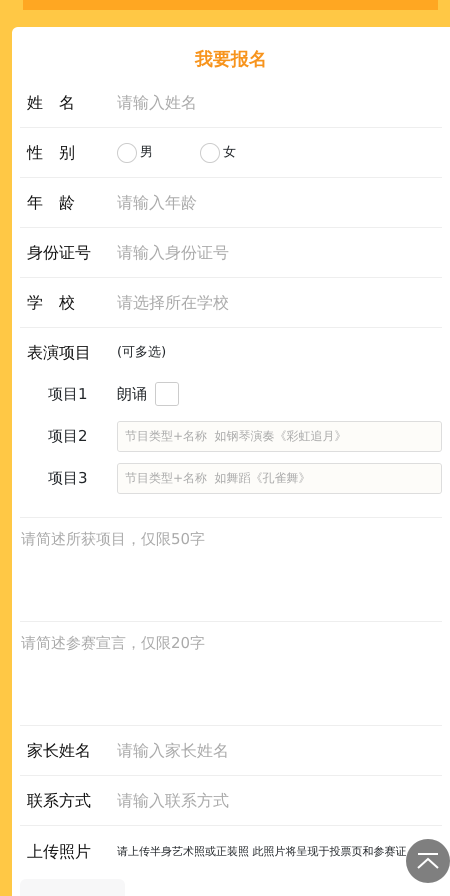  I want to click on field-label: 性 别, so click(51, 153).